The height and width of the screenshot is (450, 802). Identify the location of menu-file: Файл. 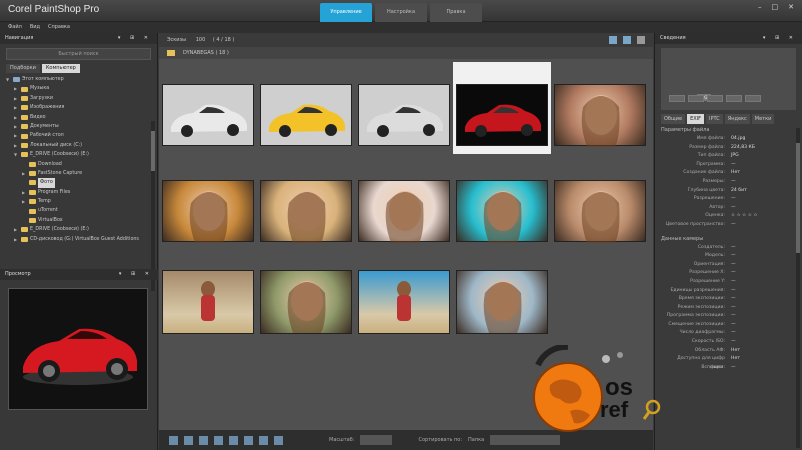
(15, 27).